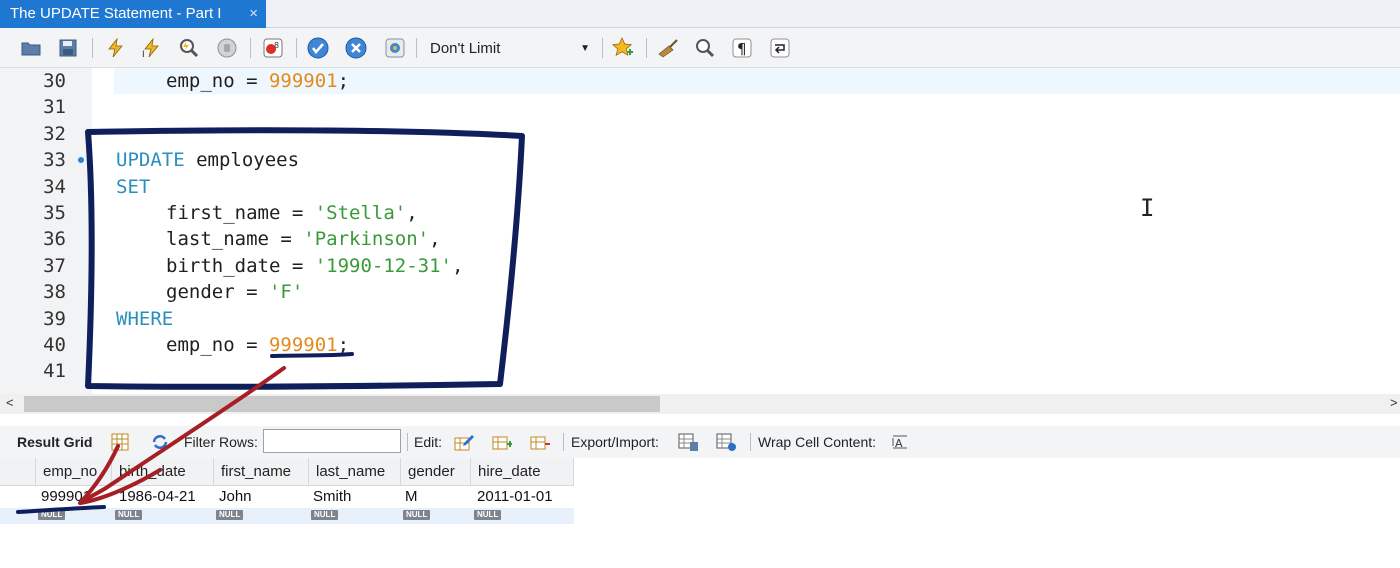  What do you see at coordinates (700, 134) in the screenshot?
I see `code-line: 32` at bounding box center [700, 134].